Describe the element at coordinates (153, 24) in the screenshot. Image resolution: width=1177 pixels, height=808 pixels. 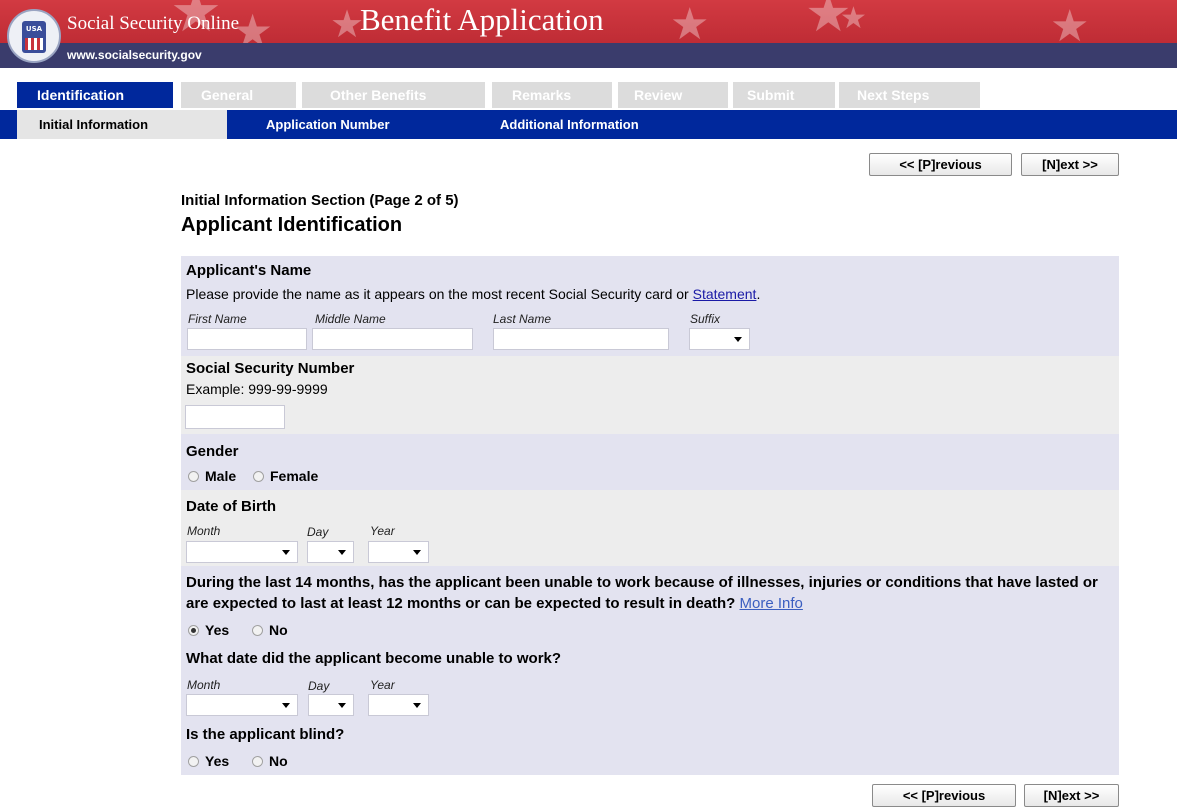
I see `site-name: Social Security Online` at that location.